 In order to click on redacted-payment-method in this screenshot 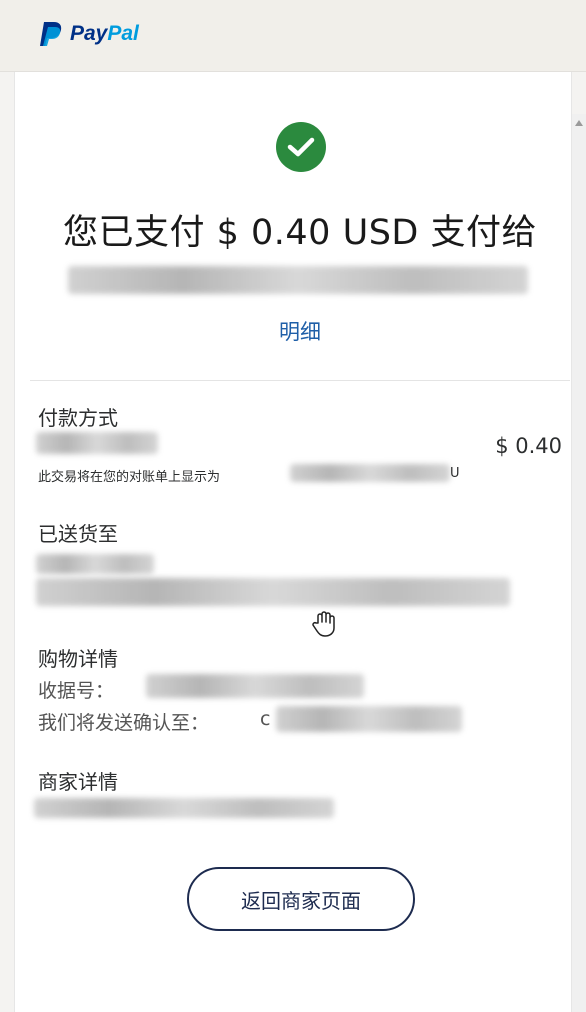, I will do `click(97, 443)`.